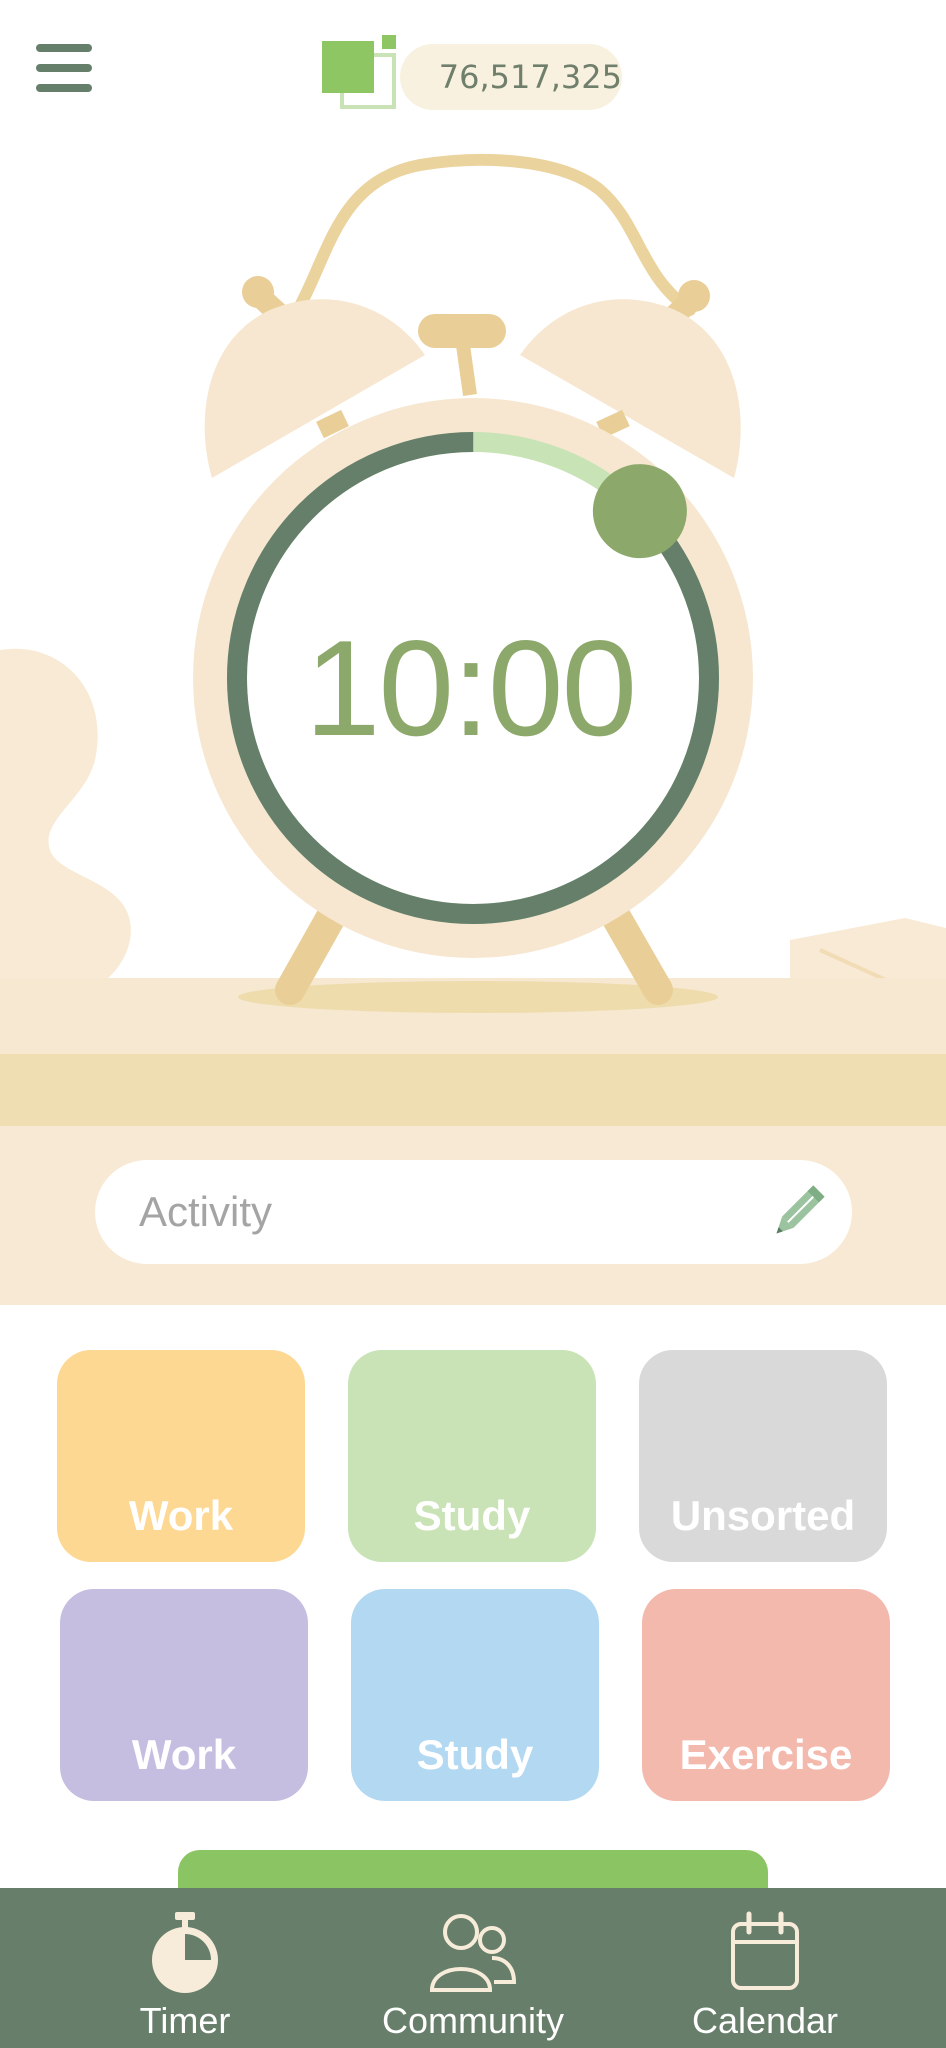 This screenshot has width=946, height=2048. What do you see at coordinates (64, 48) in the screenshot?
I see `hamburger-menu-icon` at bounding box center [64, 48].